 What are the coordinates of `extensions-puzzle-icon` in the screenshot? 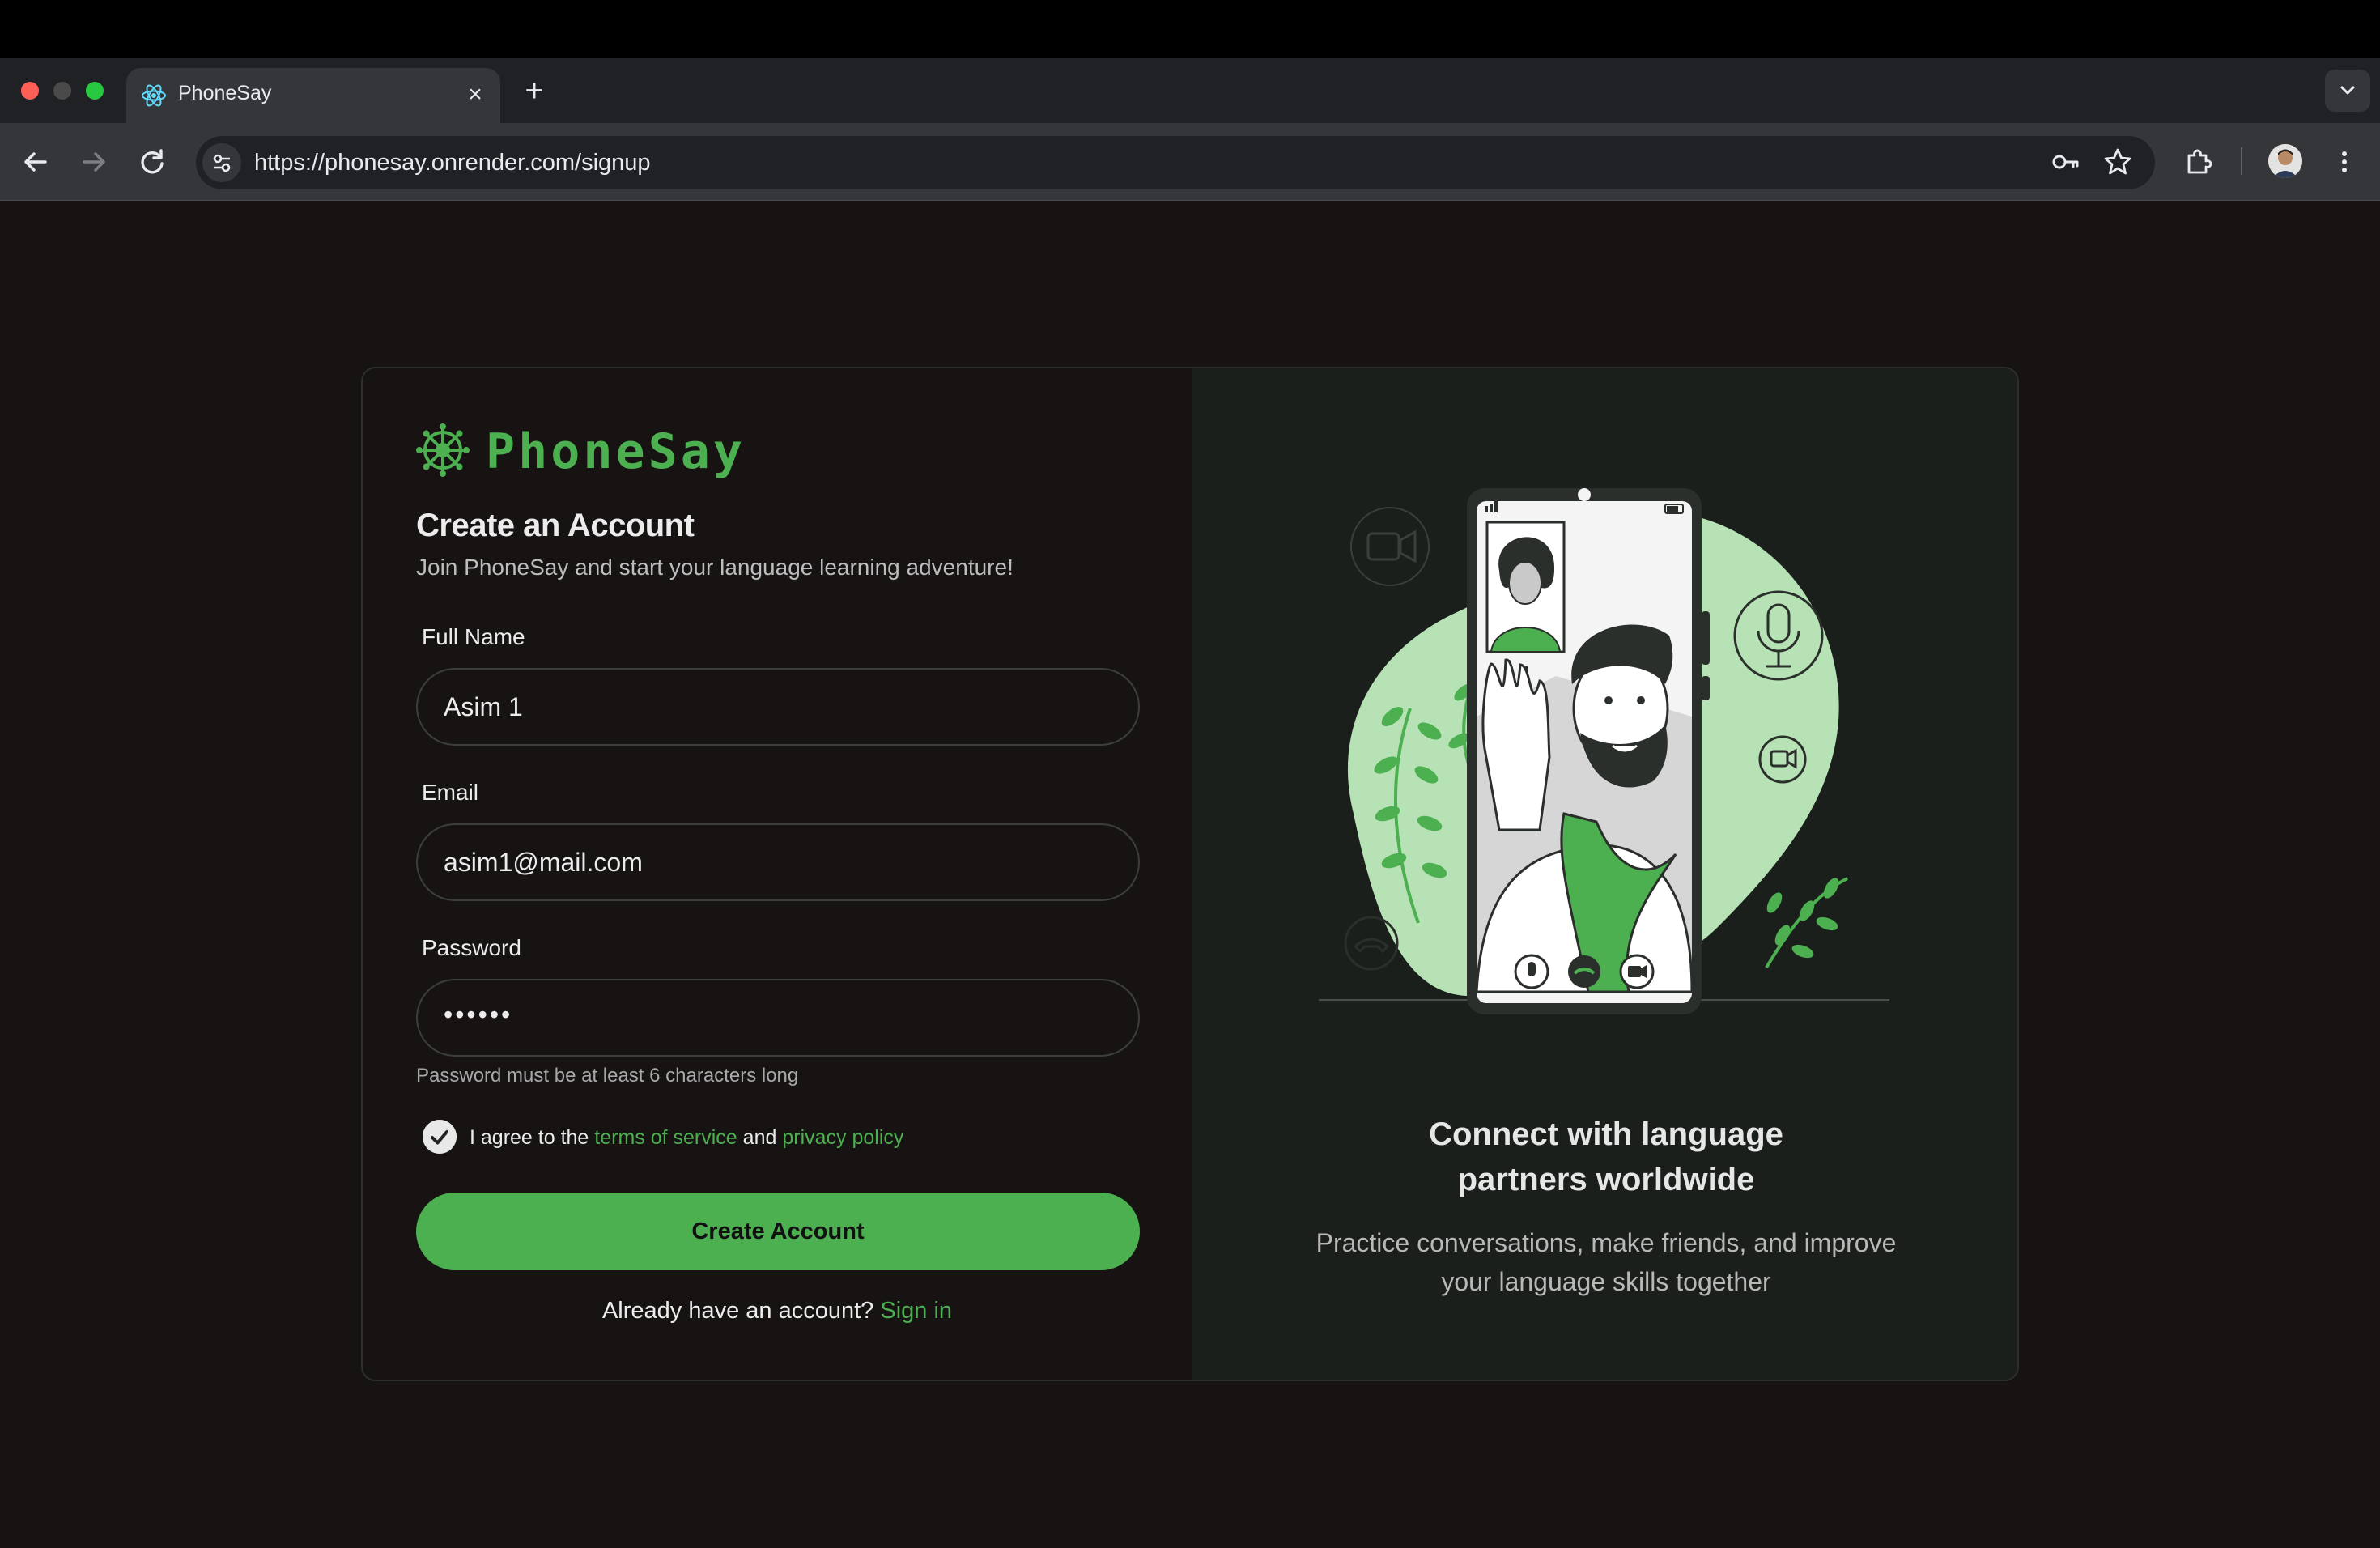 It's located at (2198, 162).